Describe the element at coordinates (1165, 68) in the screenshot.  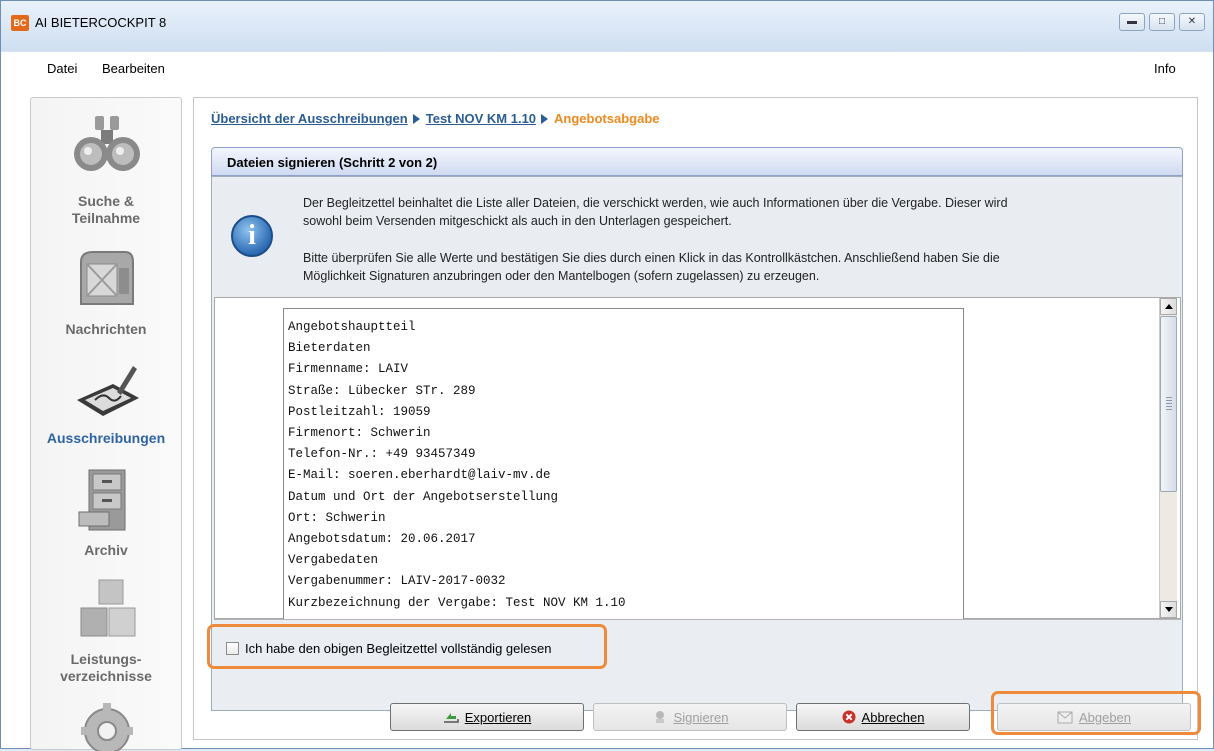
I see `menu-info: Info` at that location.